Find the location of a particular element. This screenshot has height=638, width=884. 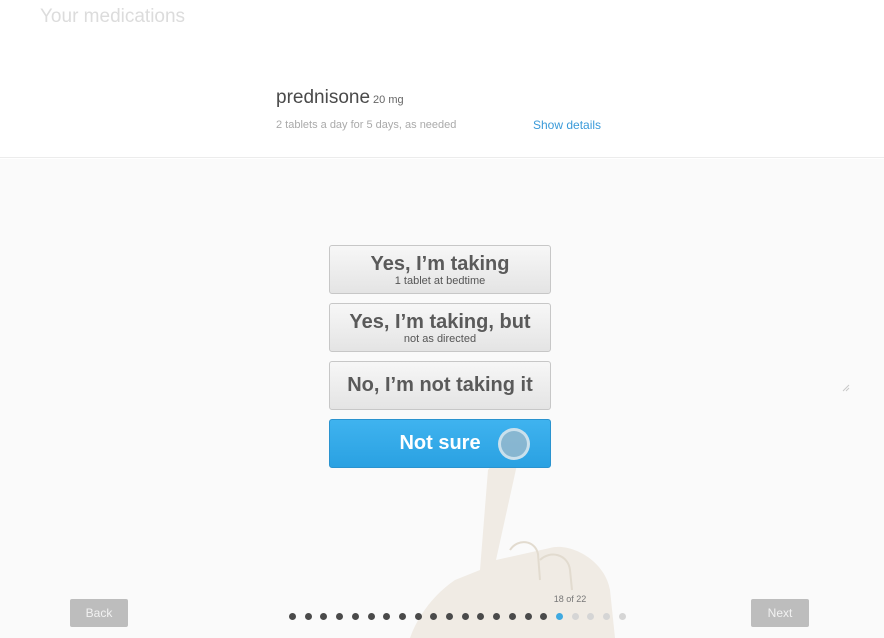

medication-dose: 20 mg is located at coordinates (388, 100).